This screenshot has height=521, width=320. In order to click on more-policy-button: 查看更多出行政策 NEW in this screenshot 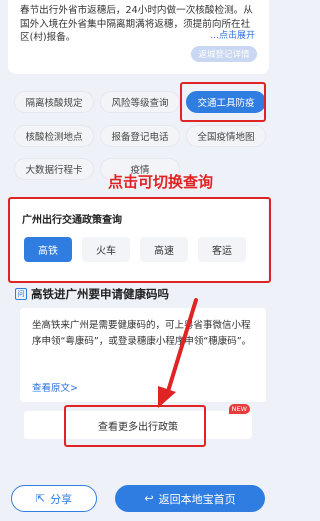, I will do `click(138, 421)`.